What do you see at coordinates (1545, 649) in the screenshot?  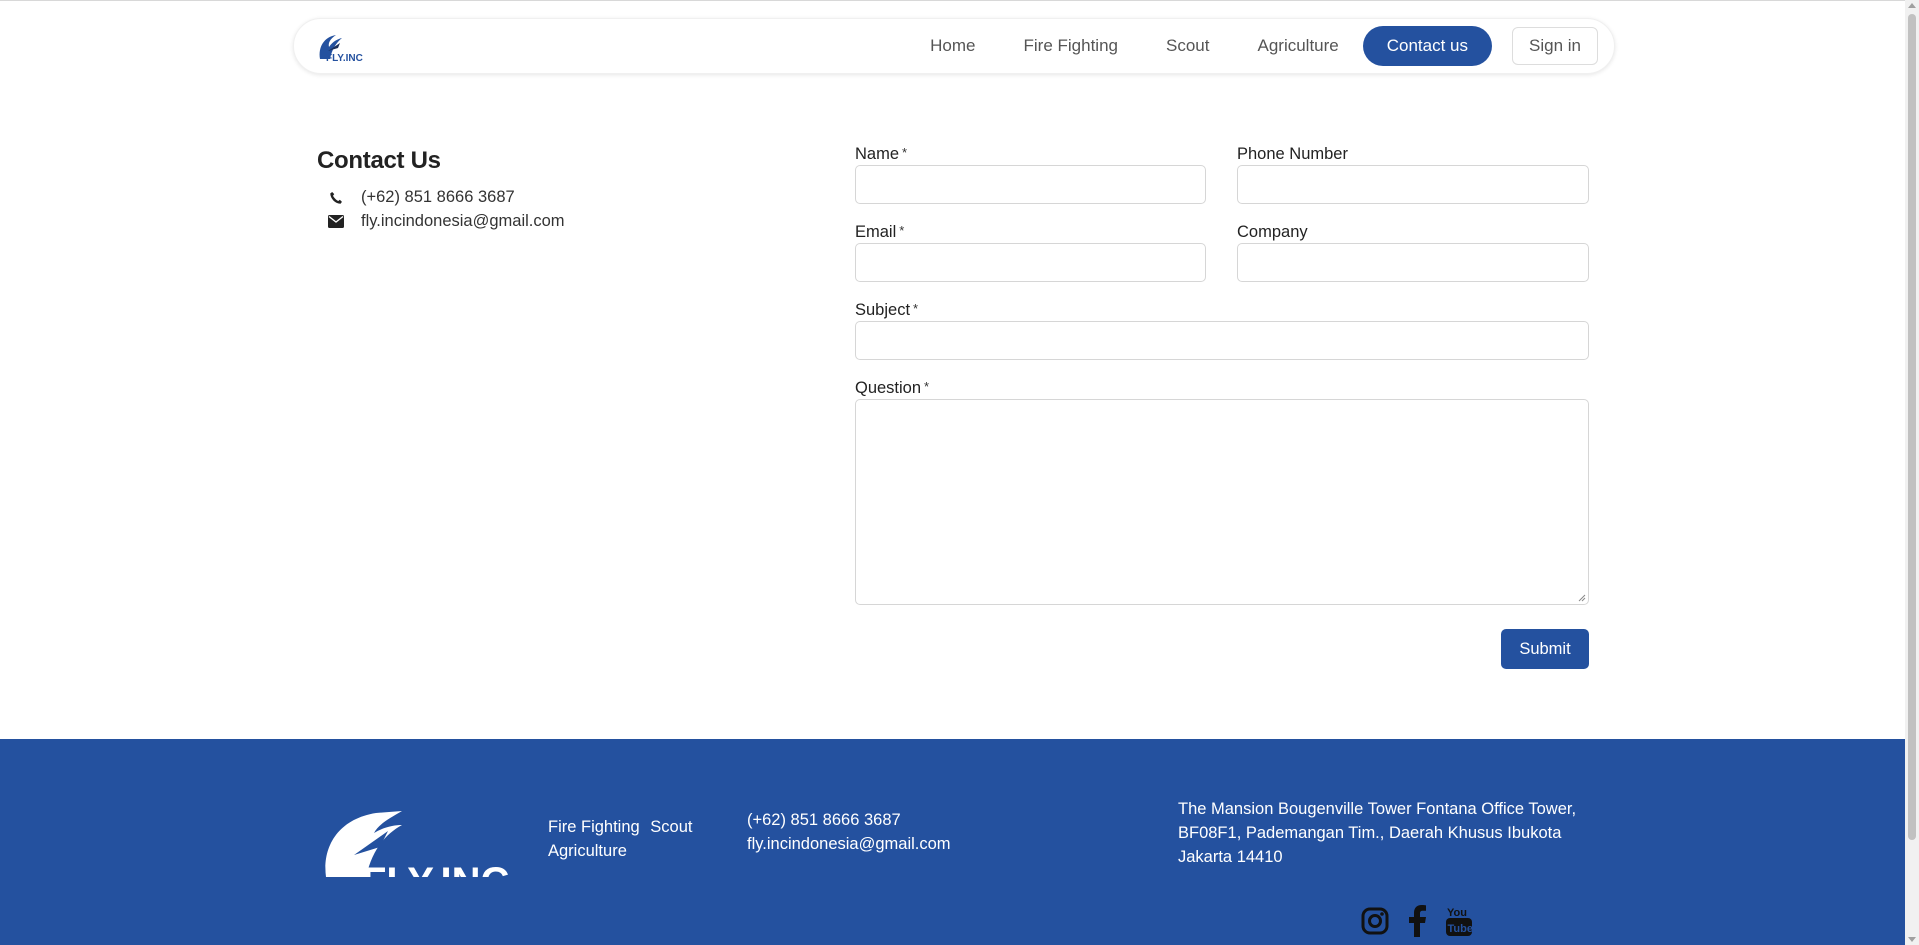 I see `submit-button: Submit` at bounding box center [1545, 649].